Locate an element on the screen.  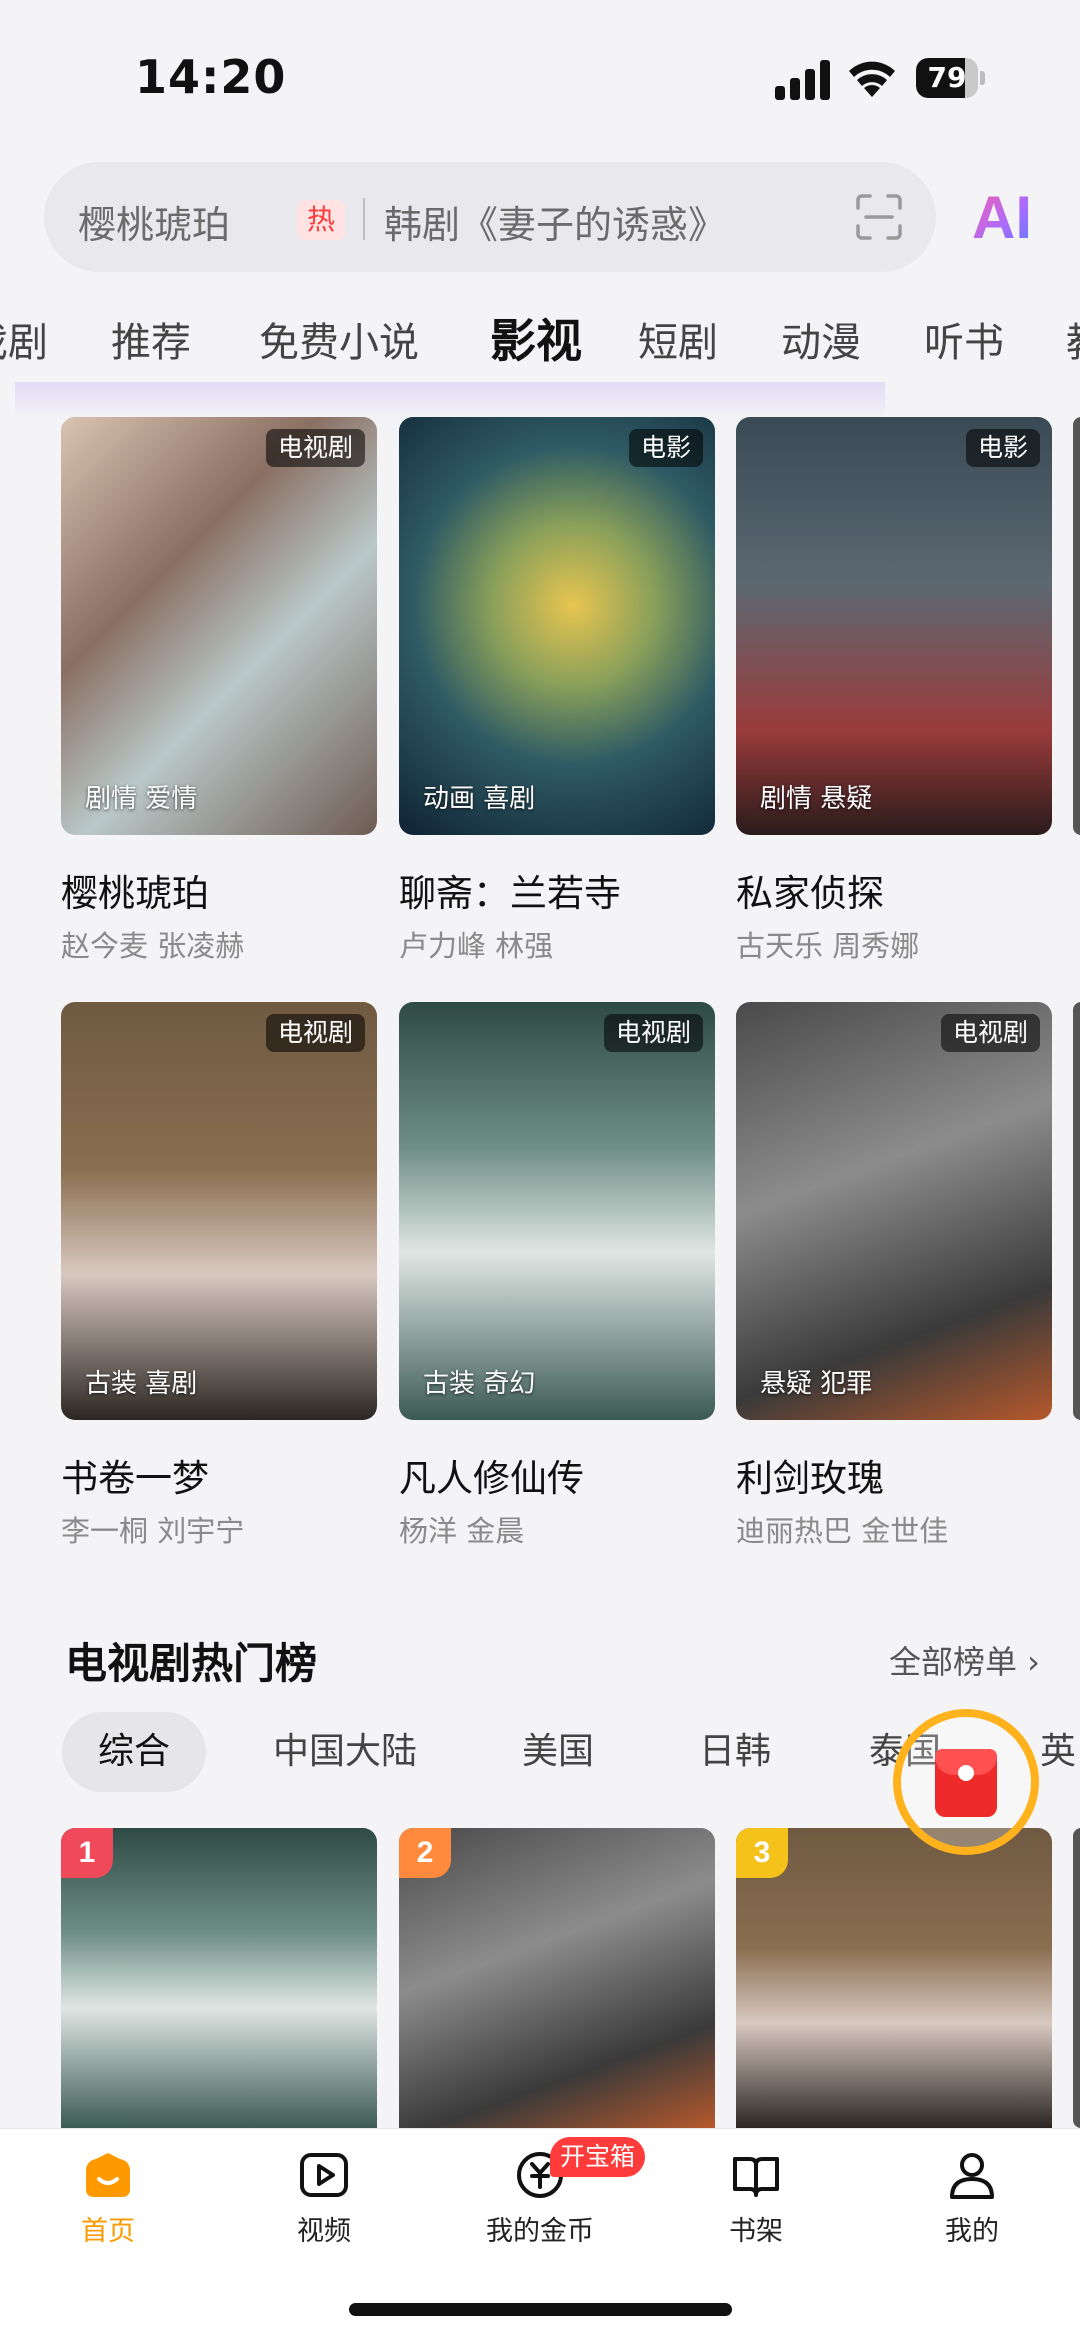
card-cast: 杨洋 金晨 is located at coordinates (462, 1531).